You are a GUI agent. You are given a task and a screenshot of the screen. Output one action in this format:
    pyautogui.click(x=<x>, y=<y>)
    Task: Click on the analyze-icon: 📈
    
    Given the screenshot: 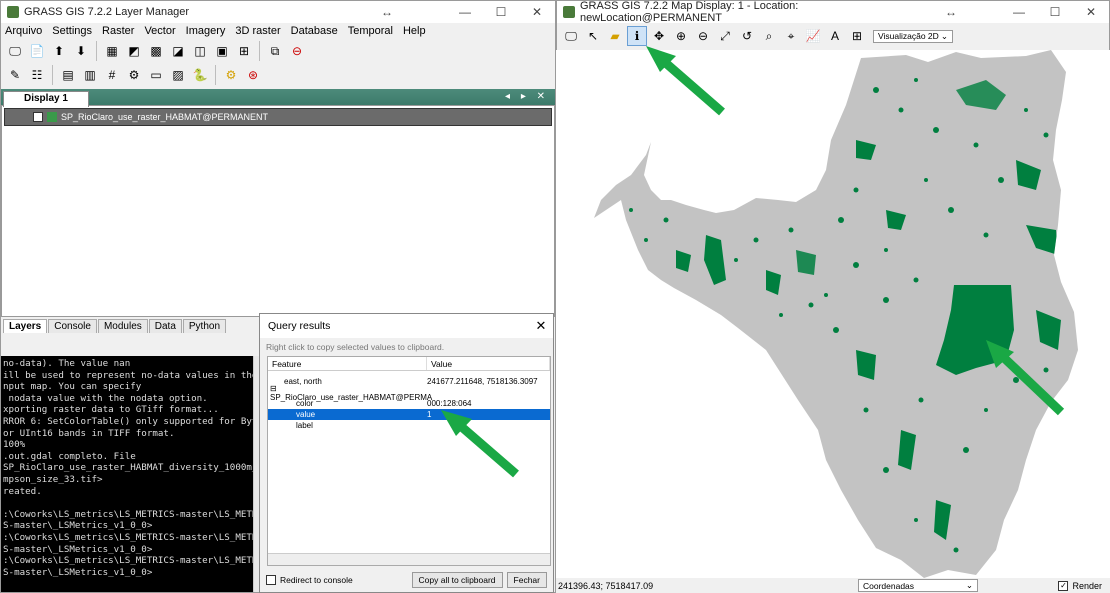 What is the action you would take?
    pyautogui.click(x=813, y=36)
    